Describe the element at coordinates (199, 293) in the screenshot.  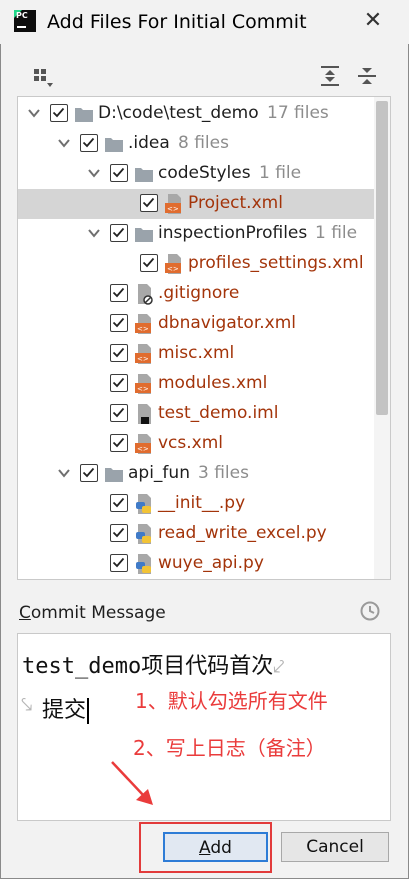
I see `tree-item-label: .gitignore` at that location.